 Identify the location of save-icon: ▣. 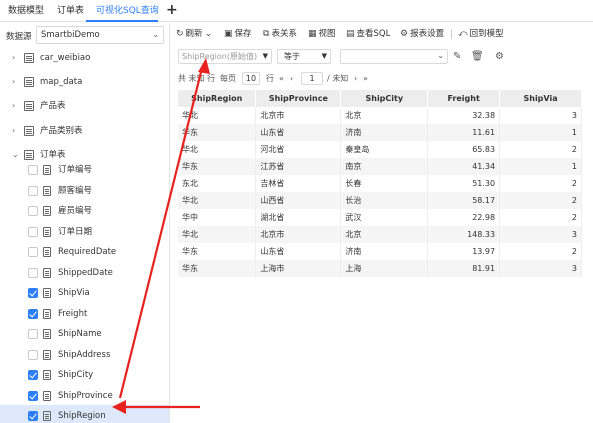
(228, 34).